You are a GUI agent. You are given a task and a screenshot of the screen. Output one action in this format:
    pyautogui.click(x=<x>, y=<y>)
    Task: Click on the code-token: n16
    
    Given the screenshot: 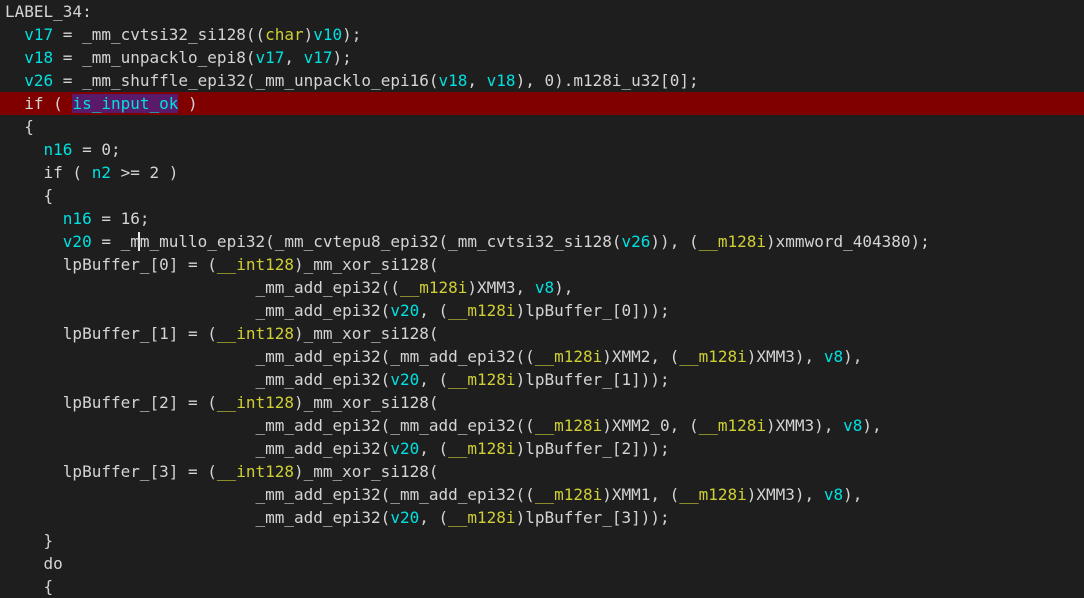 What is the action you would take?
    pyautogui.click(x=77, y=218)
    